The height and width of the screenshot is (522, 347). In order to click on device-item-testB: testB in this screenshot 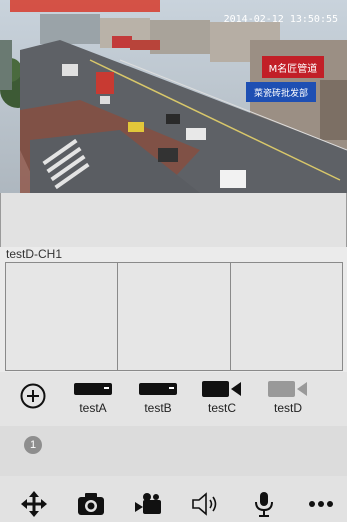, I will do `click(158, 397)`.